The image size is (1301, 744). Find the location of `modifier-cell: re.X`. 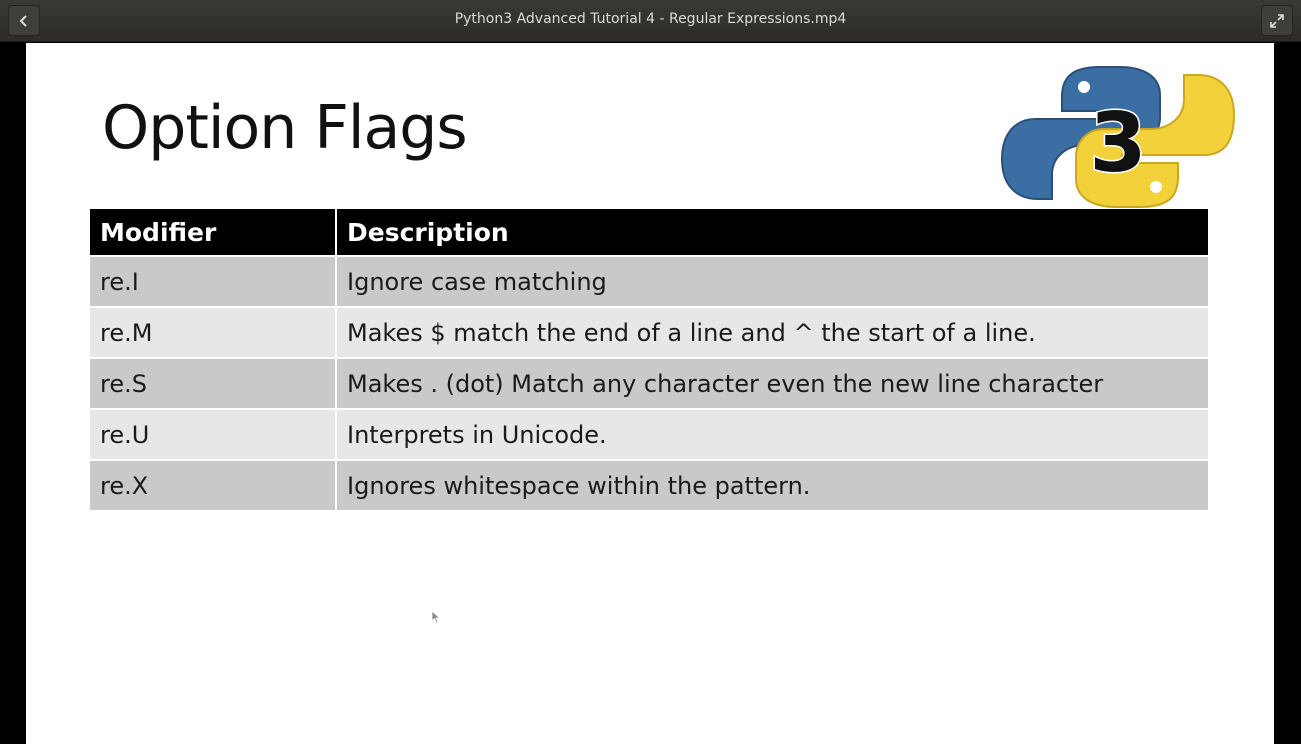

modifier-cell: re.X is located at coordinates (212, 485).